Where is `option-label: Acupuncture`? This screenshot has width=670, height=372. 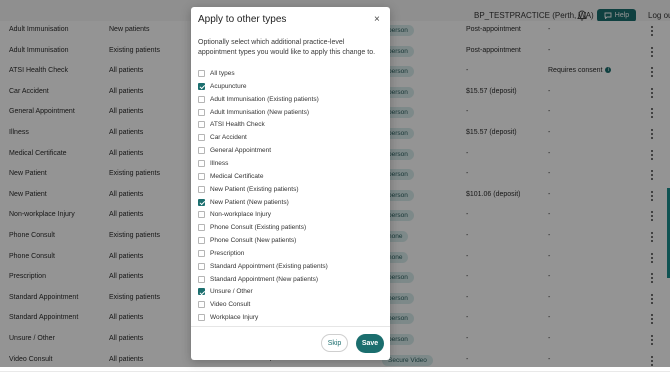
option-label: Acupuncture is located at coordinates (228, 86).